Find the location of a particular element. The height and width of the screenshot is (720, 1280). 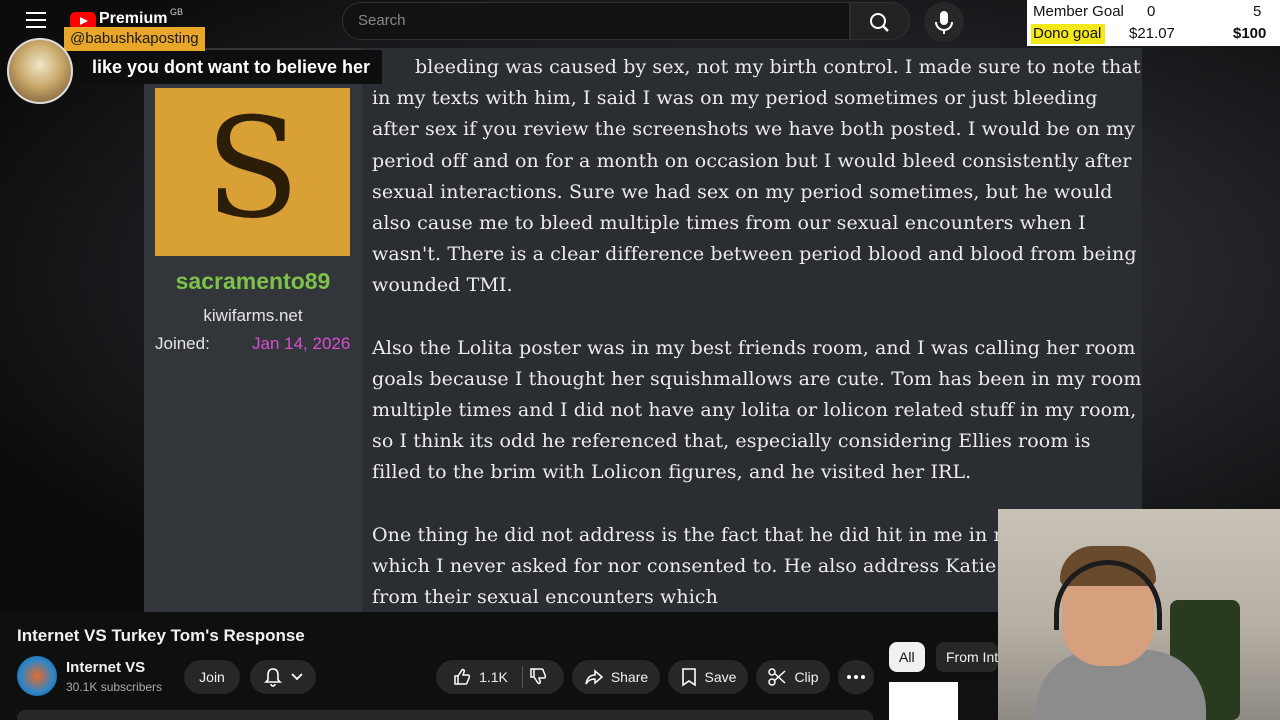

subscriber-count: 30.1K subscribers is located at coordinates (114, 687).